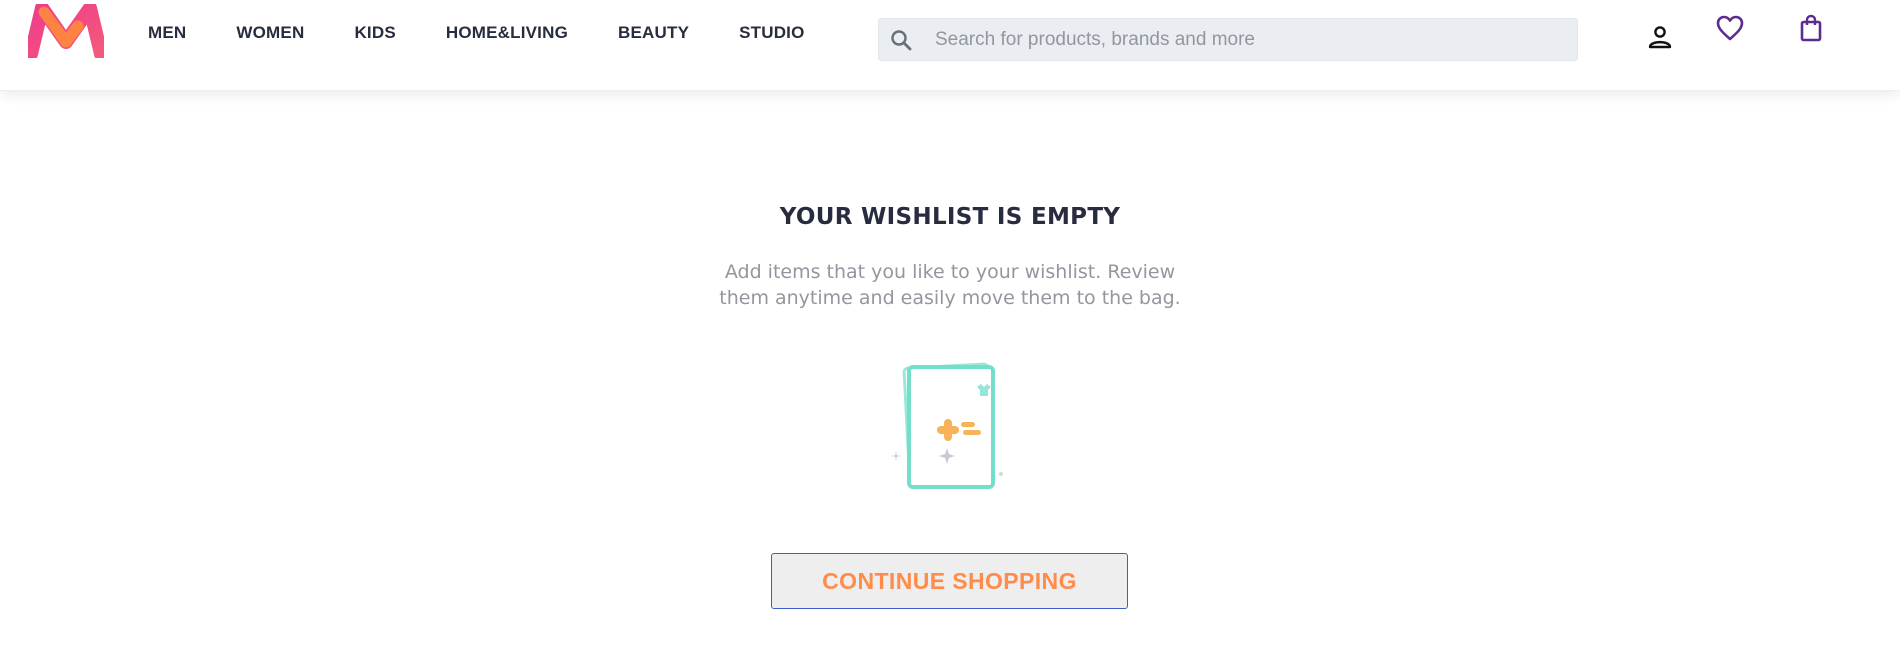 The image size is (1900, 654). Describe the element at coordinates (771, 33) in the screenshot. I see `menu-item-studio: STUDIO` at that location.